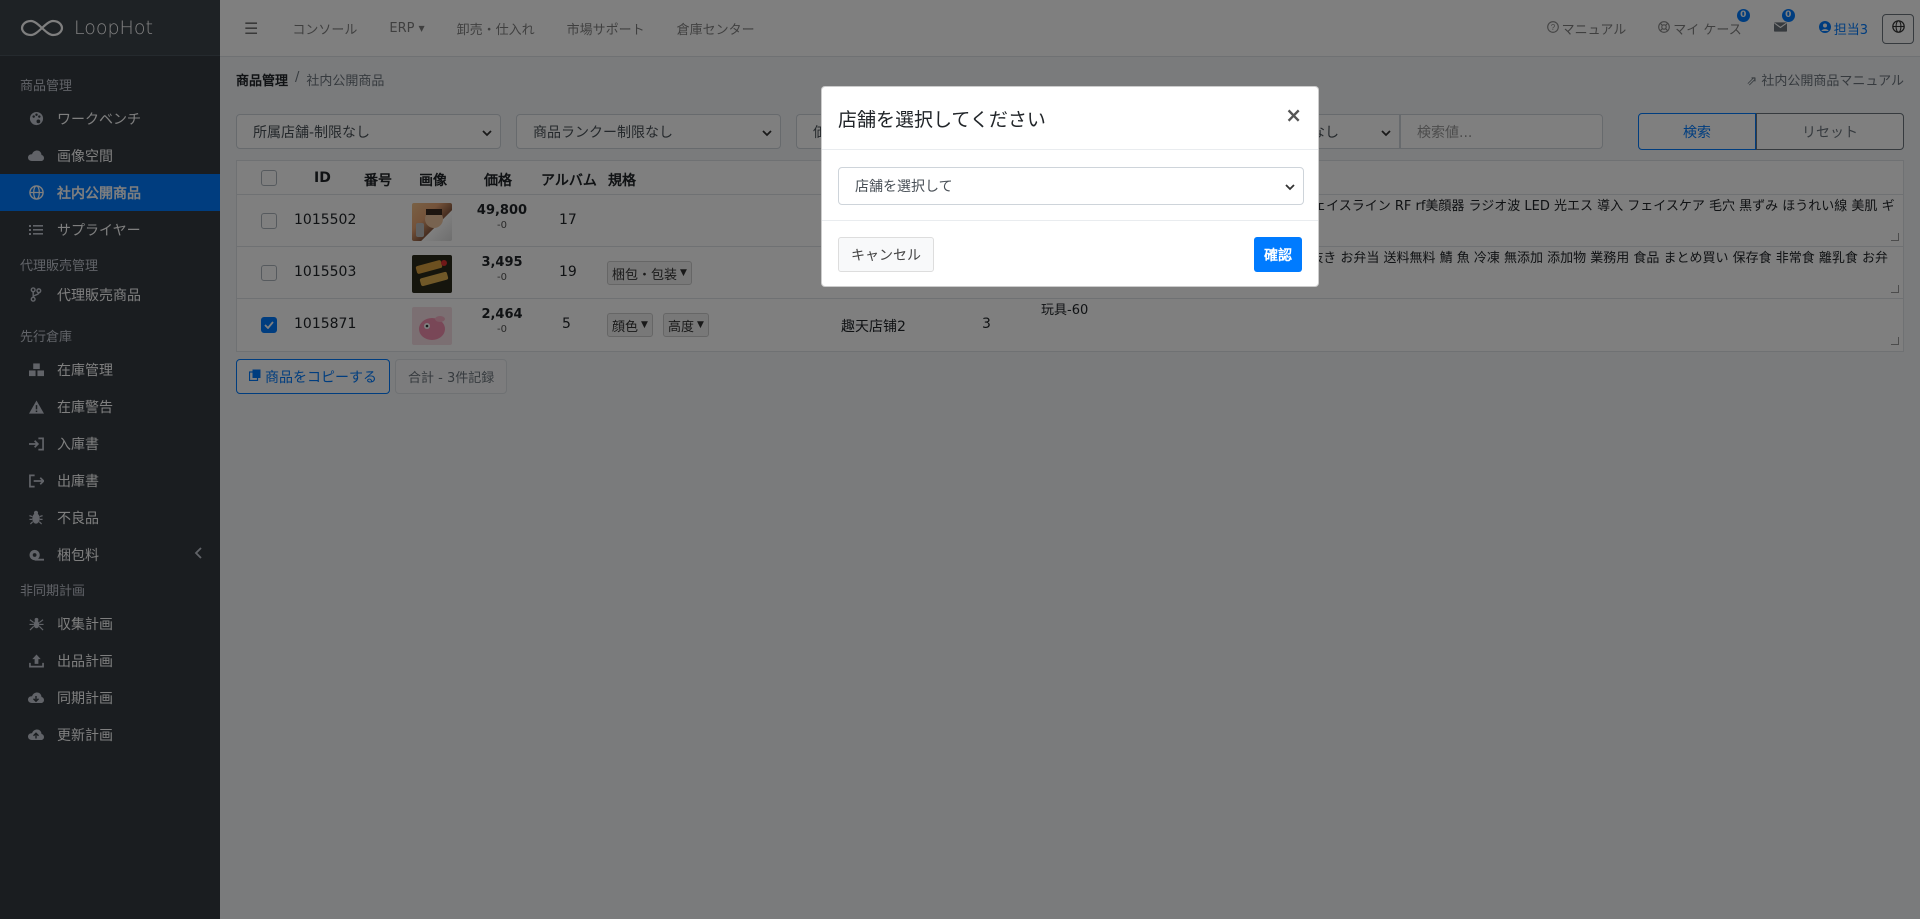  Describe the element at coordinates (1293, 115) in the screenshot. I see `close-icon: ×` at that location.